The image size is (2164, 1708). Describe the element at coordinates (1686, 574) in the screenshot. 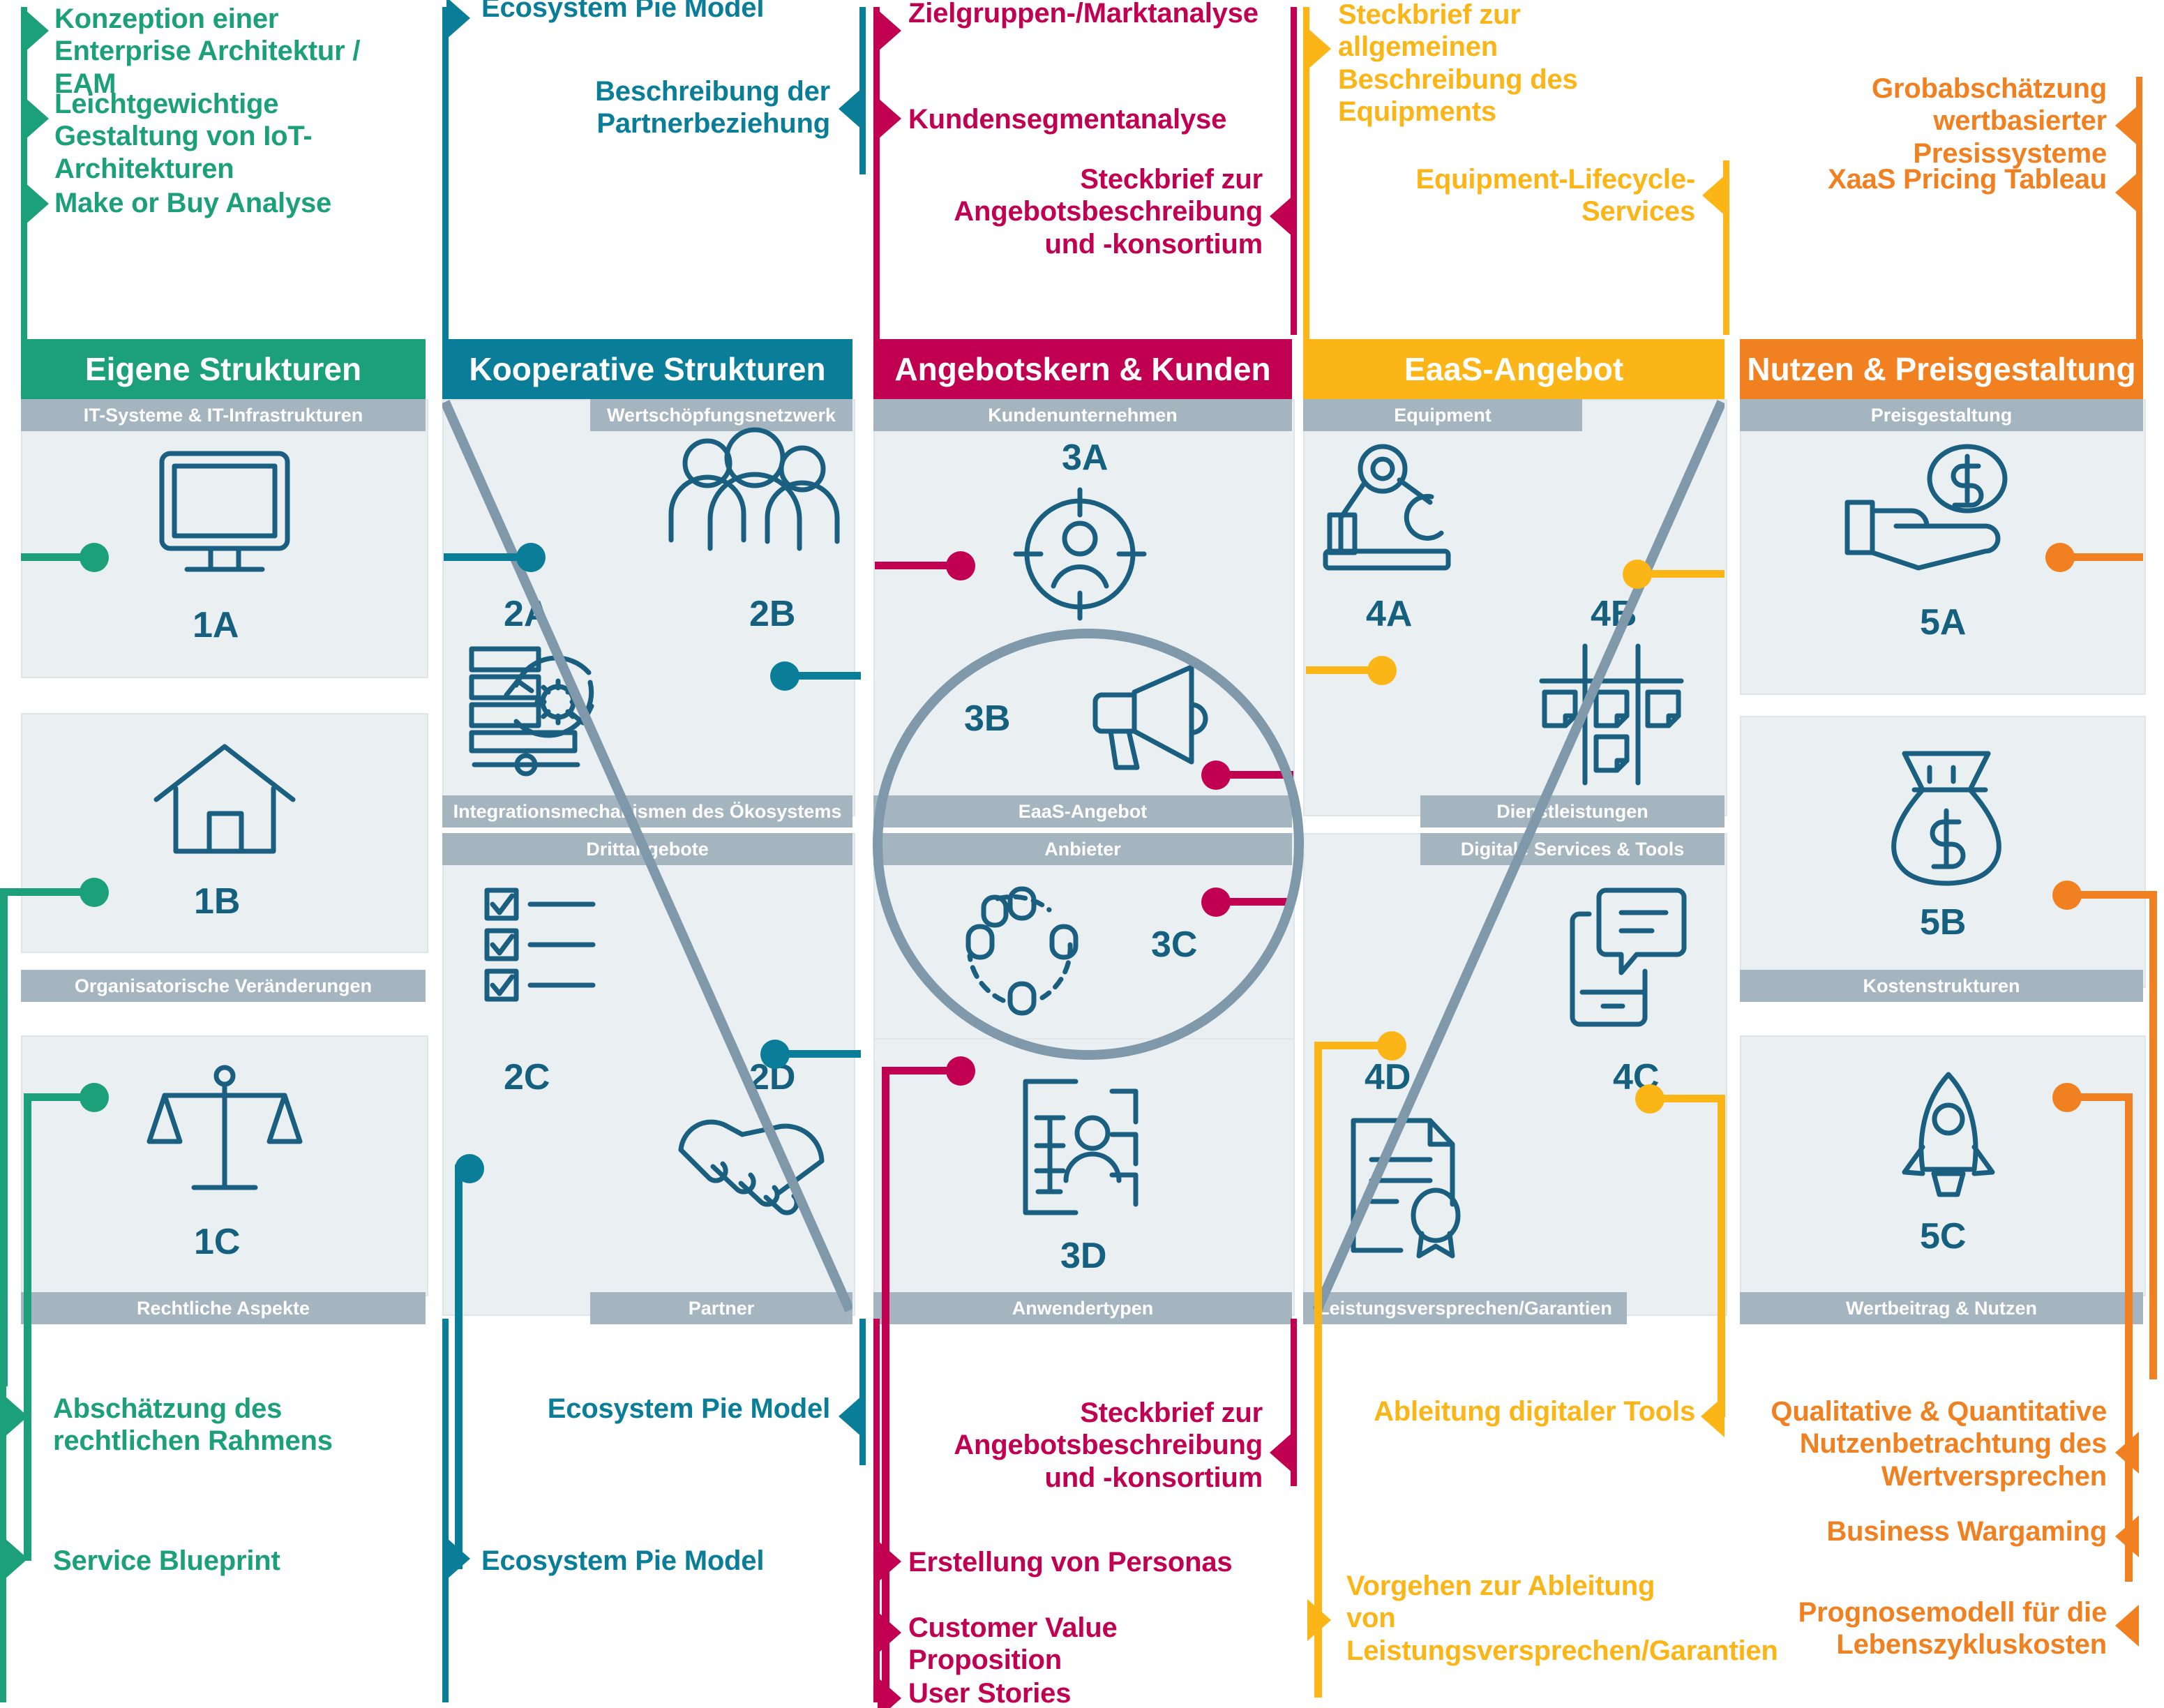

I see `connector-line-4B` at that location.